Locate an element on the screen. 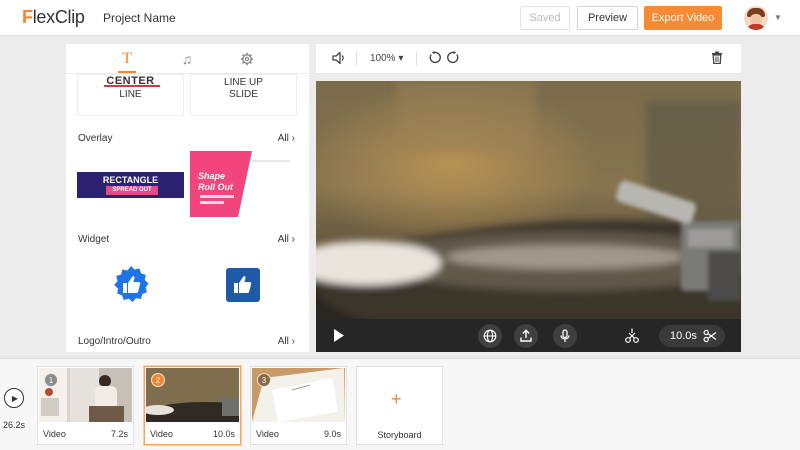 Image resolution: width=800 pixels, height=450 pixels. clip-thumbnail: 1 is located at coordinates (85, 395).